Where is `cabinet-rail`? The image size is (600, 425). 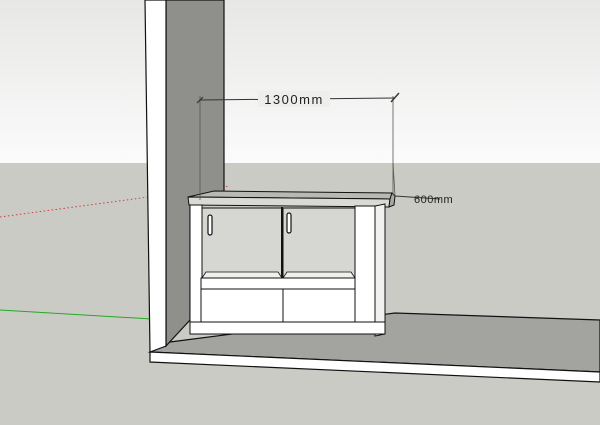 cabinet-rail is located at coordinates (278, 283).